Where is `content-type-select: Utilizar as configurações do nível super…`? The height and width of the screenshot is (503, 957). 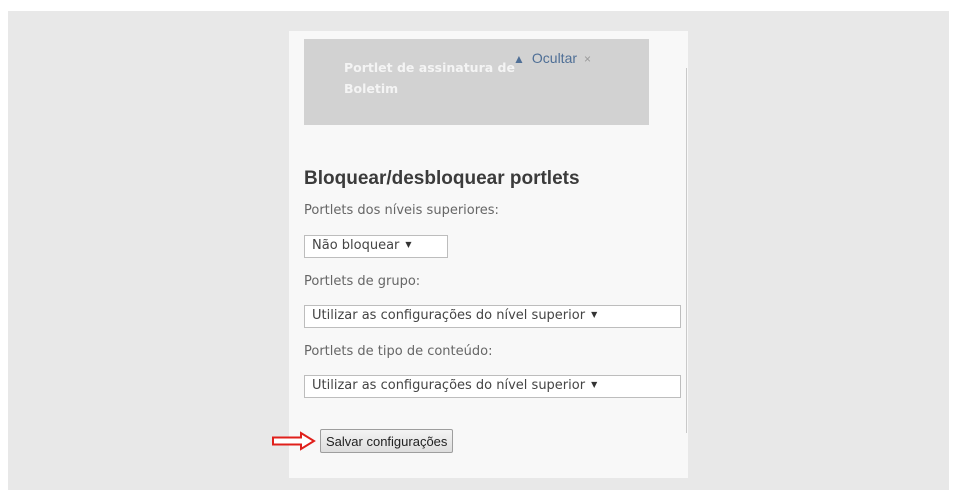
content-type-select: Utilizar as configurações do nível super… is located at coordinates (492, 386).